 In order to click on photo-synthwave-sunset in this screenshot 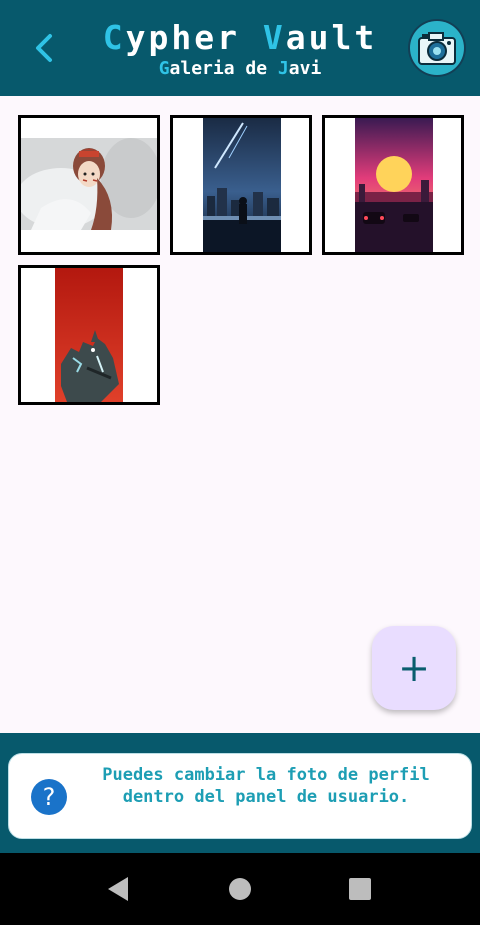, I will do `click(393, 185)`.